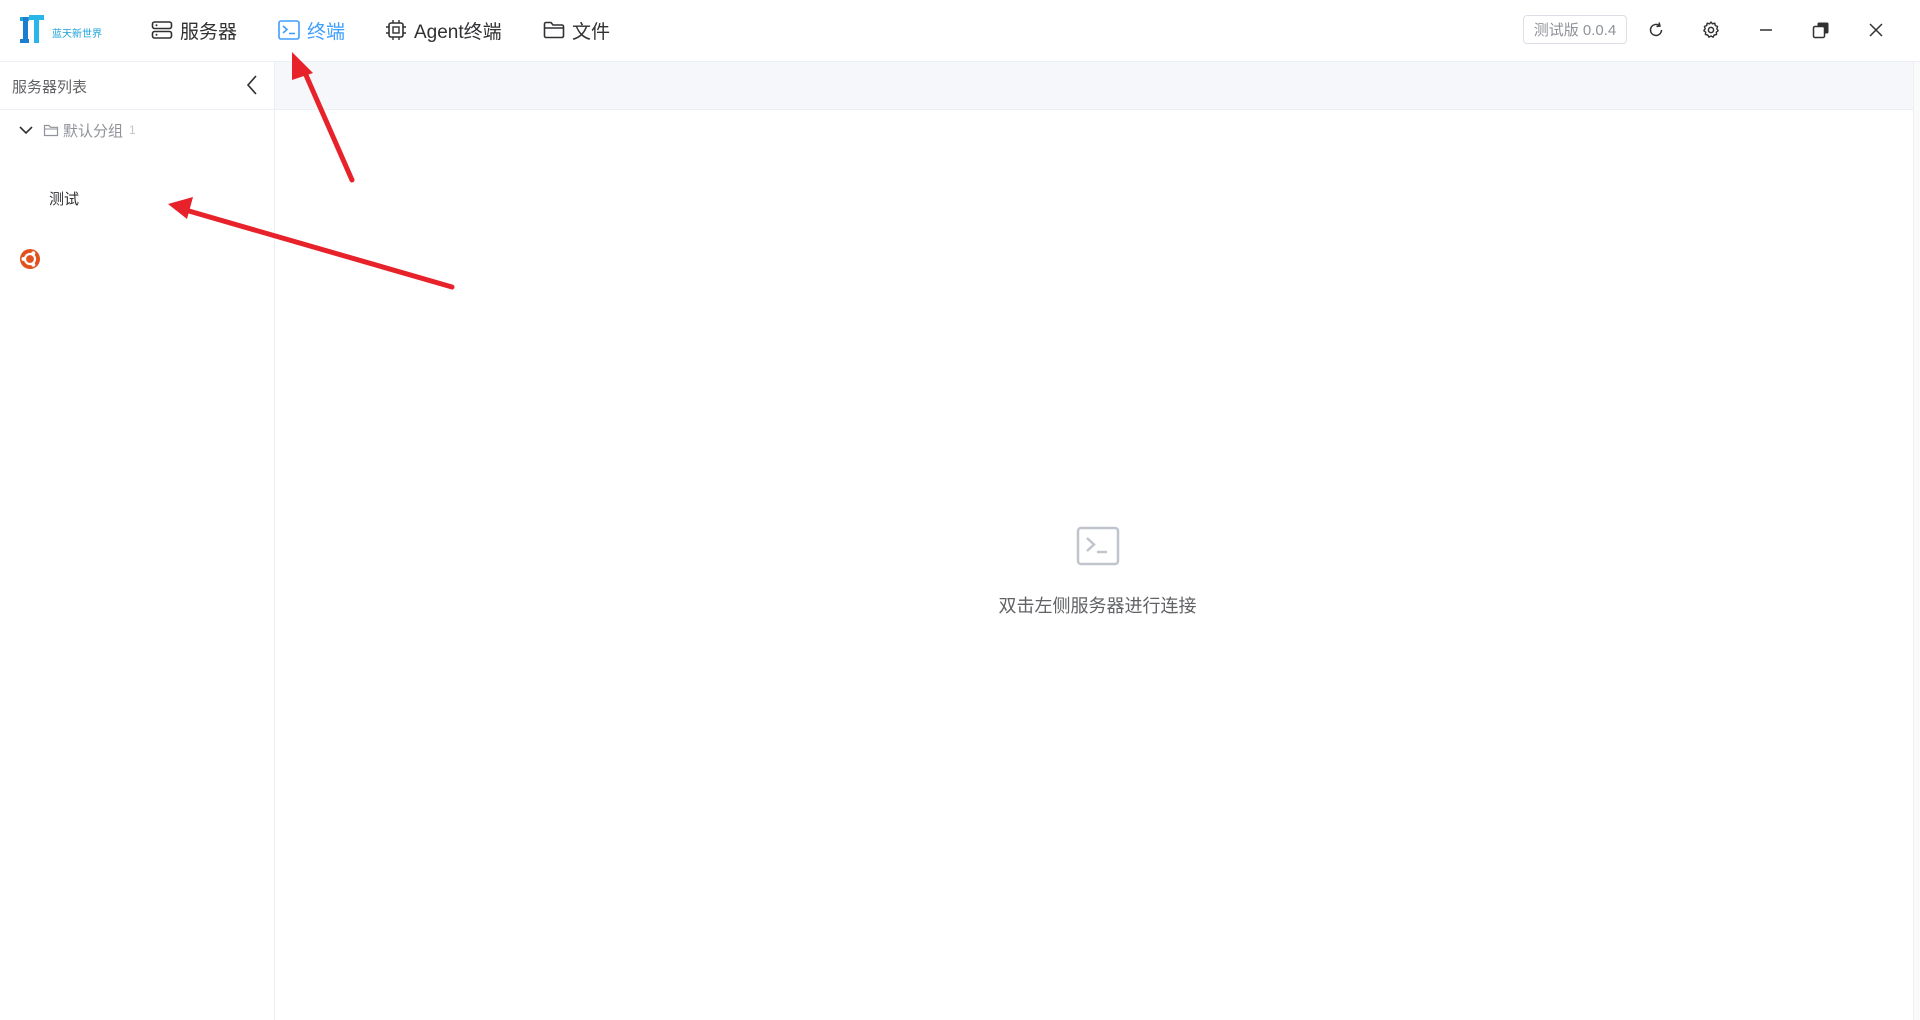  Describe the element at coordinates (64, 199) in the screenshot. I see `server-name: 测试` at that location.